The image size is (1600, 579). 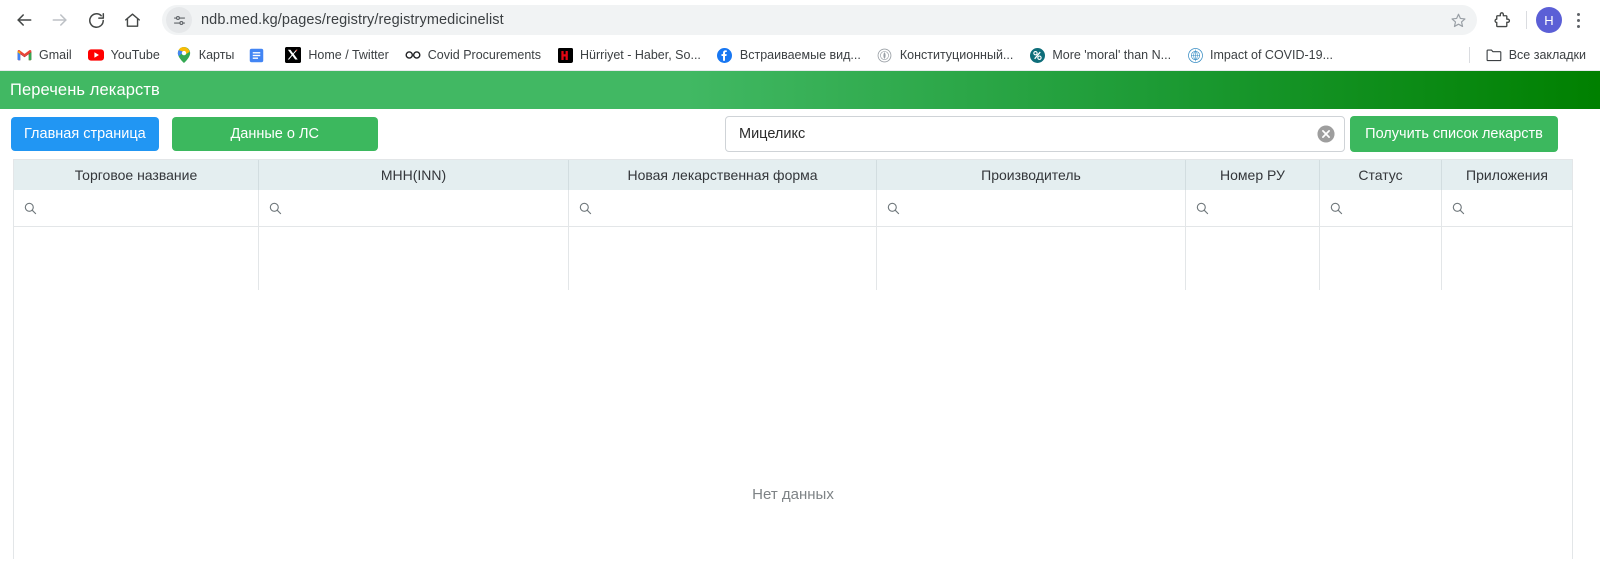 I want to click on empty-message: Нет данных, so click(x=793, y=494).